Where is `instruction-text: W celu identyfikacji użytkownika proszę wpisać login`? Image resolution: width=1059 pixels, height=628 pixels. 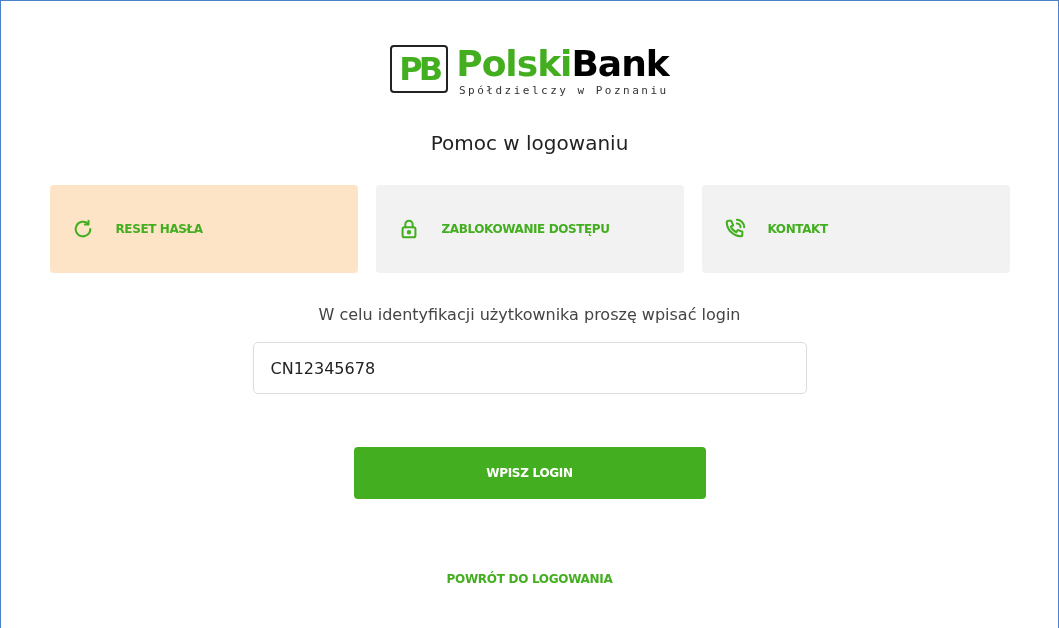 instruction-text: W celu identyfikacji użytkownika proszę wpisać login is located at coordinates (529, 314).